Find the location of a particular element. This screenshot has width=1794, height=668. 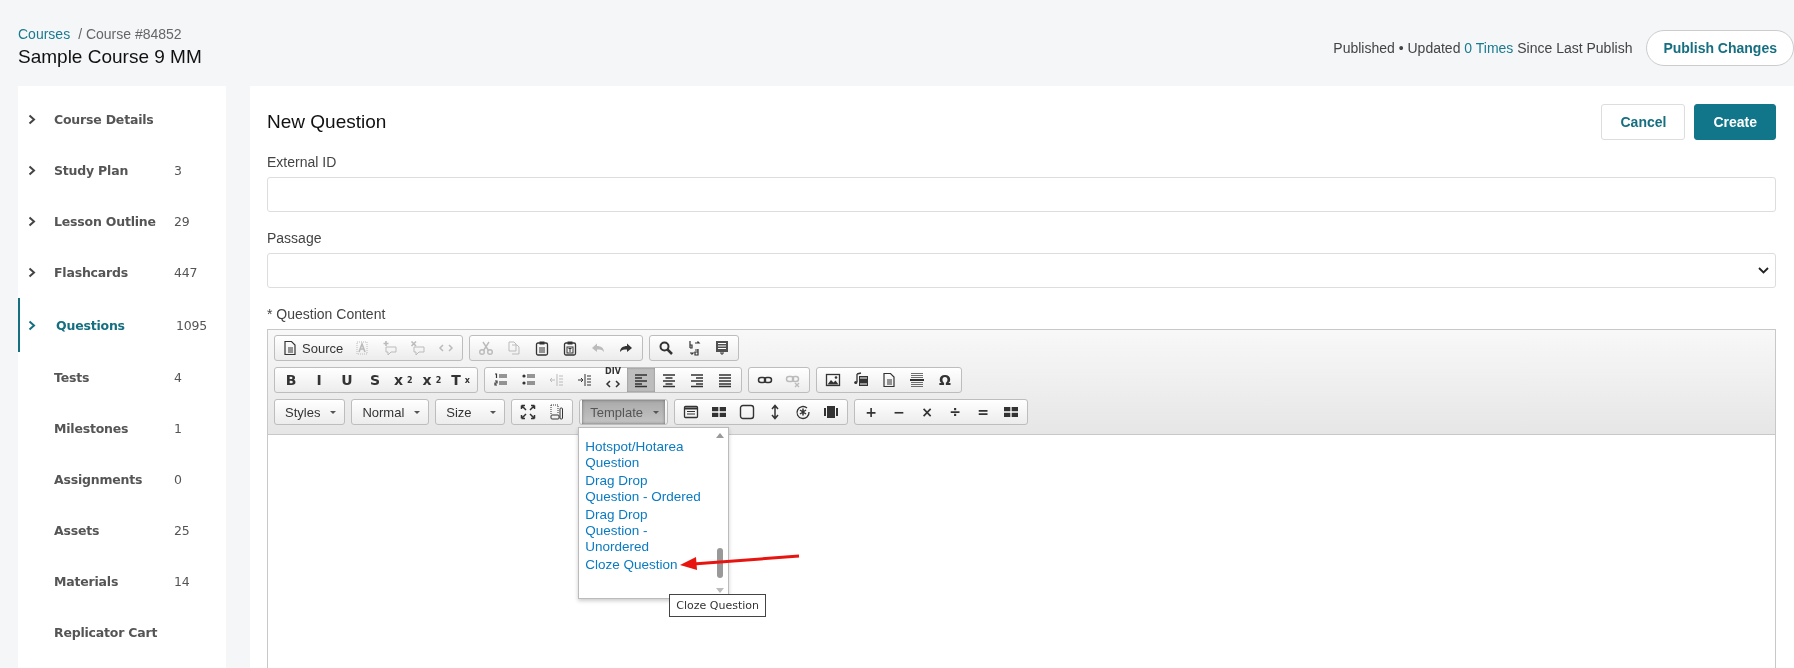

replace-icon is located at coordinates (694, 348).